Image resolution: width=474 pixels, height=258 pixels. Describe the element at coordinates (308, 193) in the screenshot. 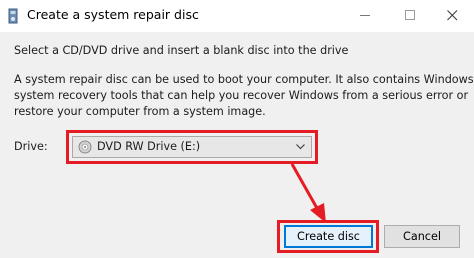

I see `annotation-arrow` at that location.